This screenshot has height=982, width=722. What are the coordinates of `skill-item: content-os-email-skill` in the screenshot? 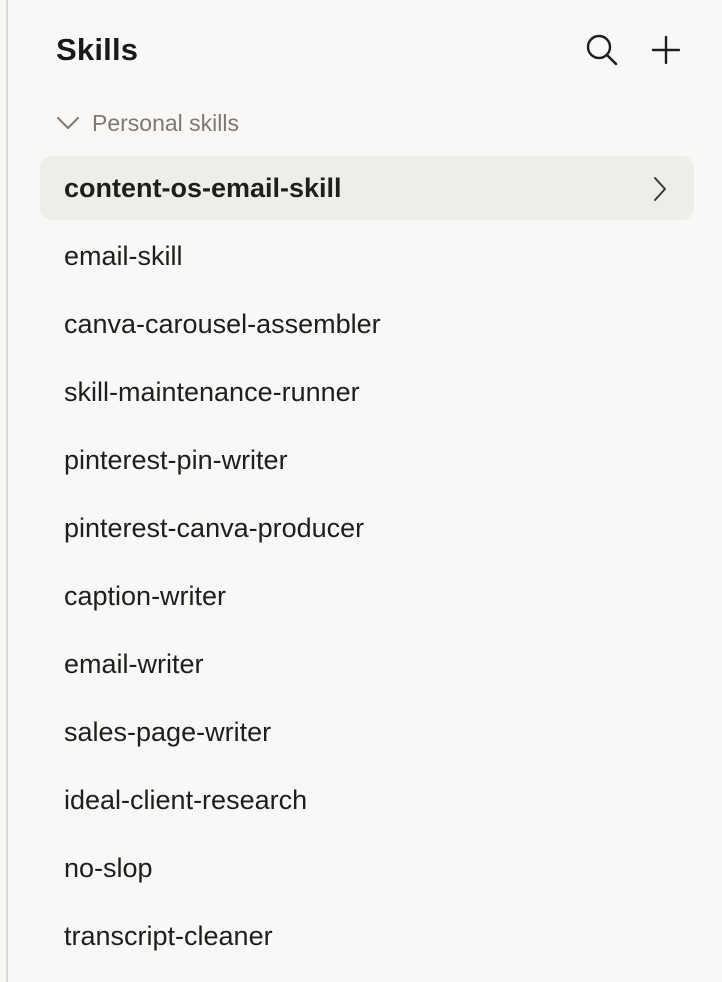 It's located at (367, 188).